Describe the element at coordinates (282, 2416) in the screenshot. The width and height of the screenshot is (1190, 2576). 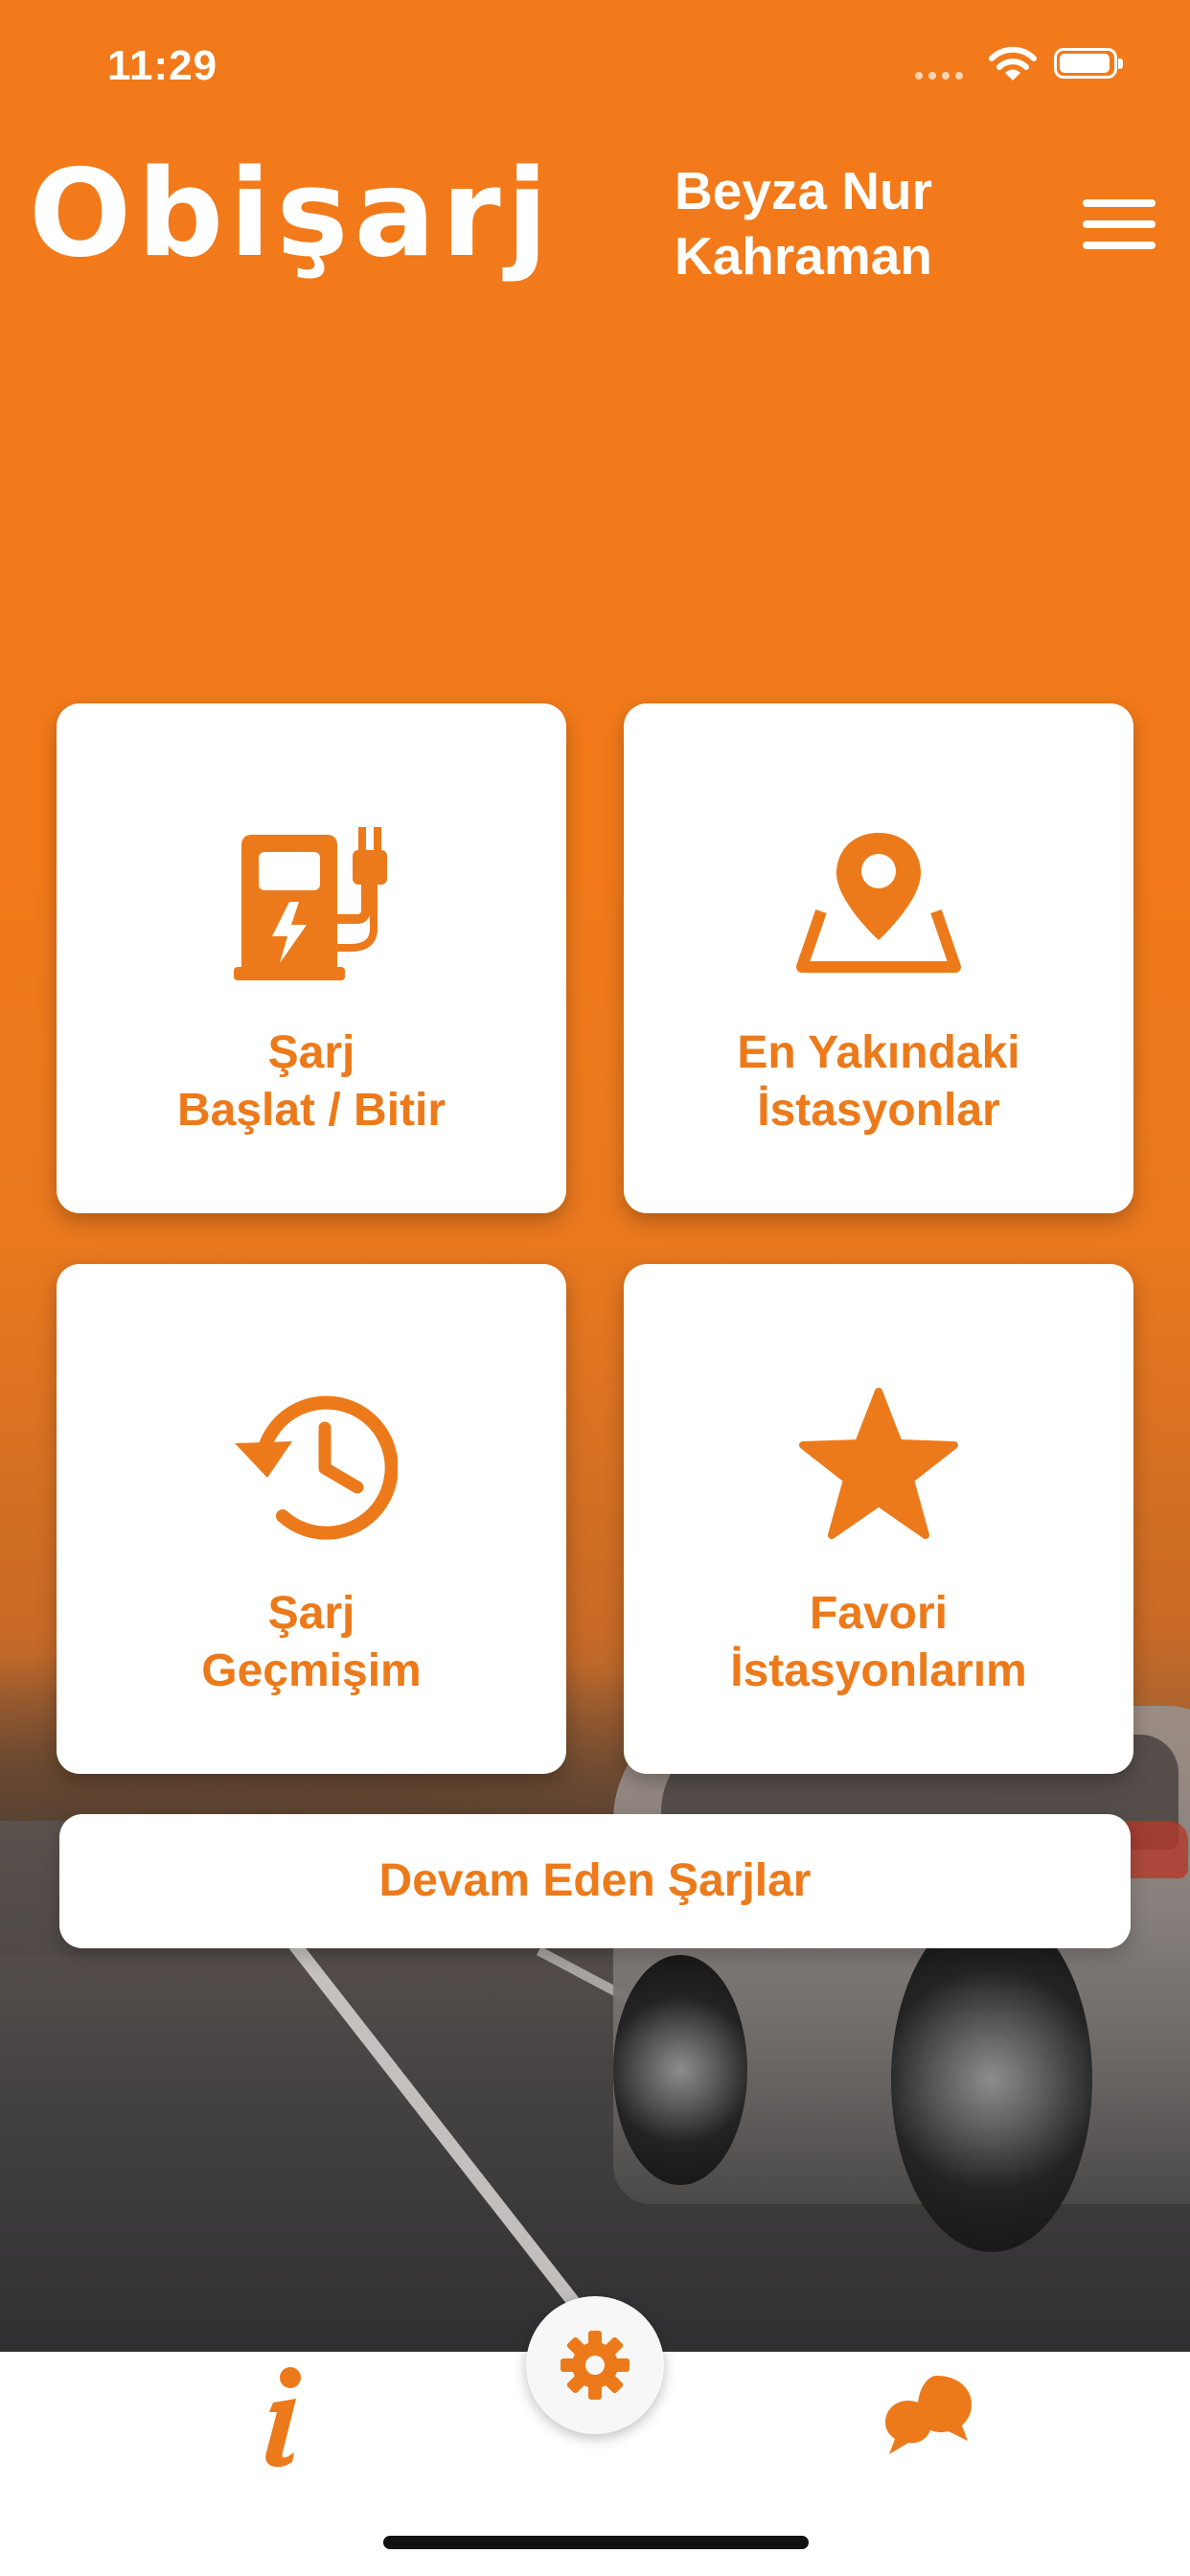
I see `info-icon` at that location.